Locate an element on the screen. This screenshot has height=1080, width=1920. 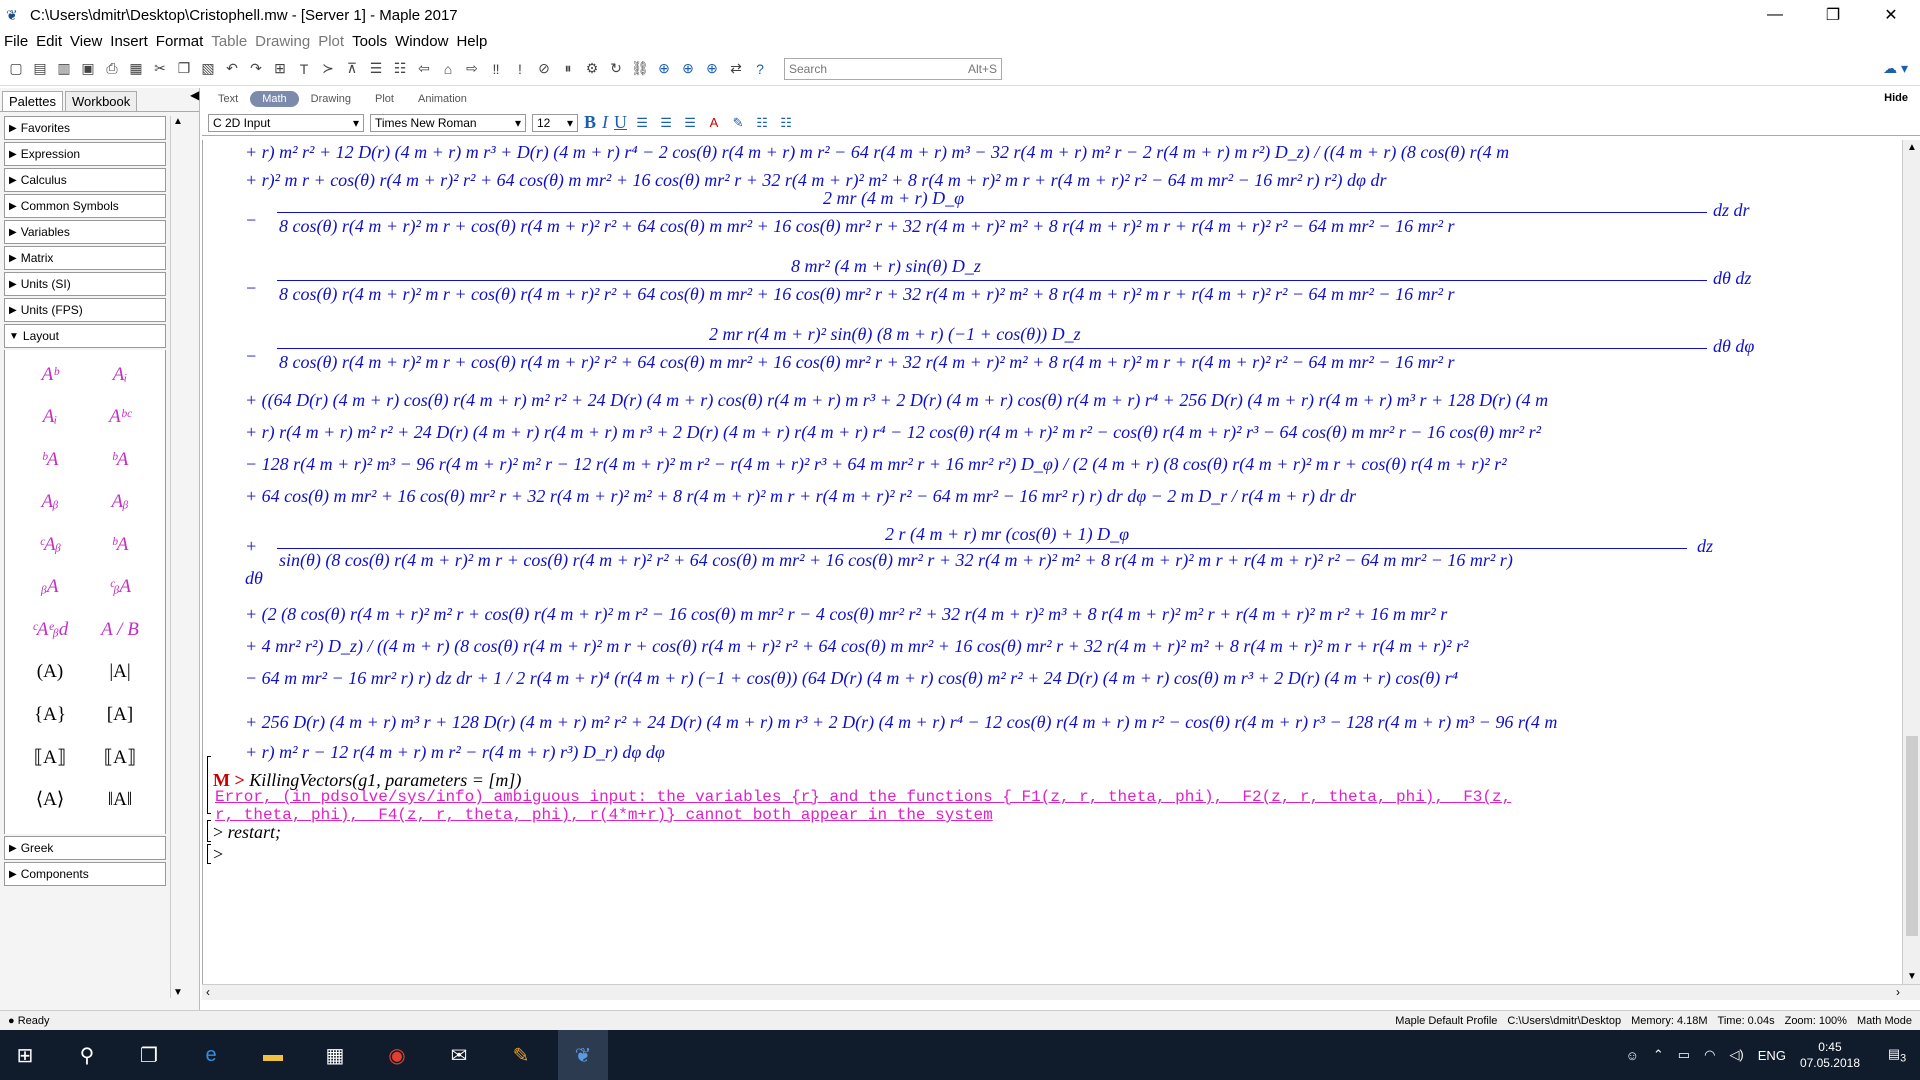
people-icon: ☺ is located at coordinates (1632, 1055).